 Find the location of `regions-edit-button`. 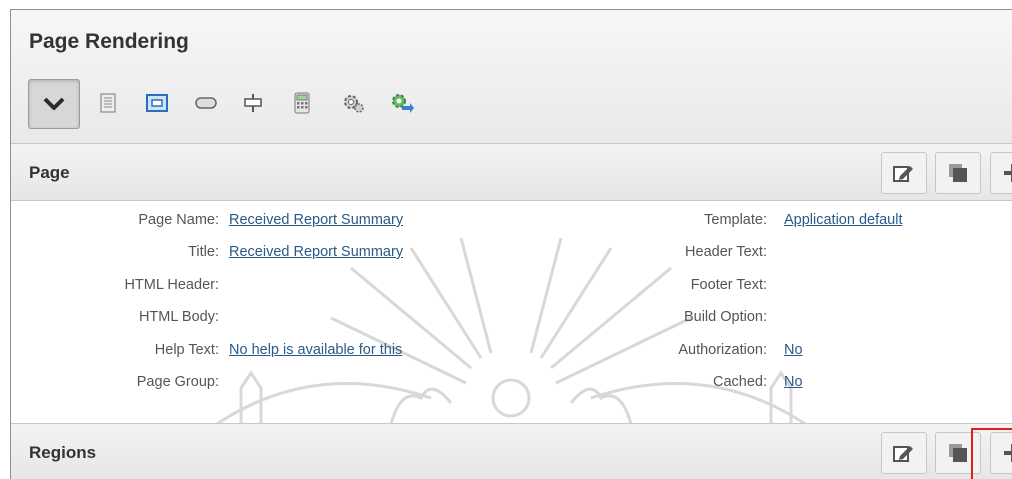

regions-edit-button is located at coordinates (904, 453).